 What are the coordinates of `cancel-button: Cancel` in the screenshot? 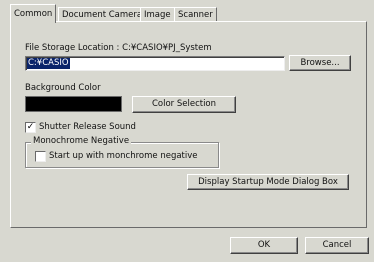 It's located at (337, 245).